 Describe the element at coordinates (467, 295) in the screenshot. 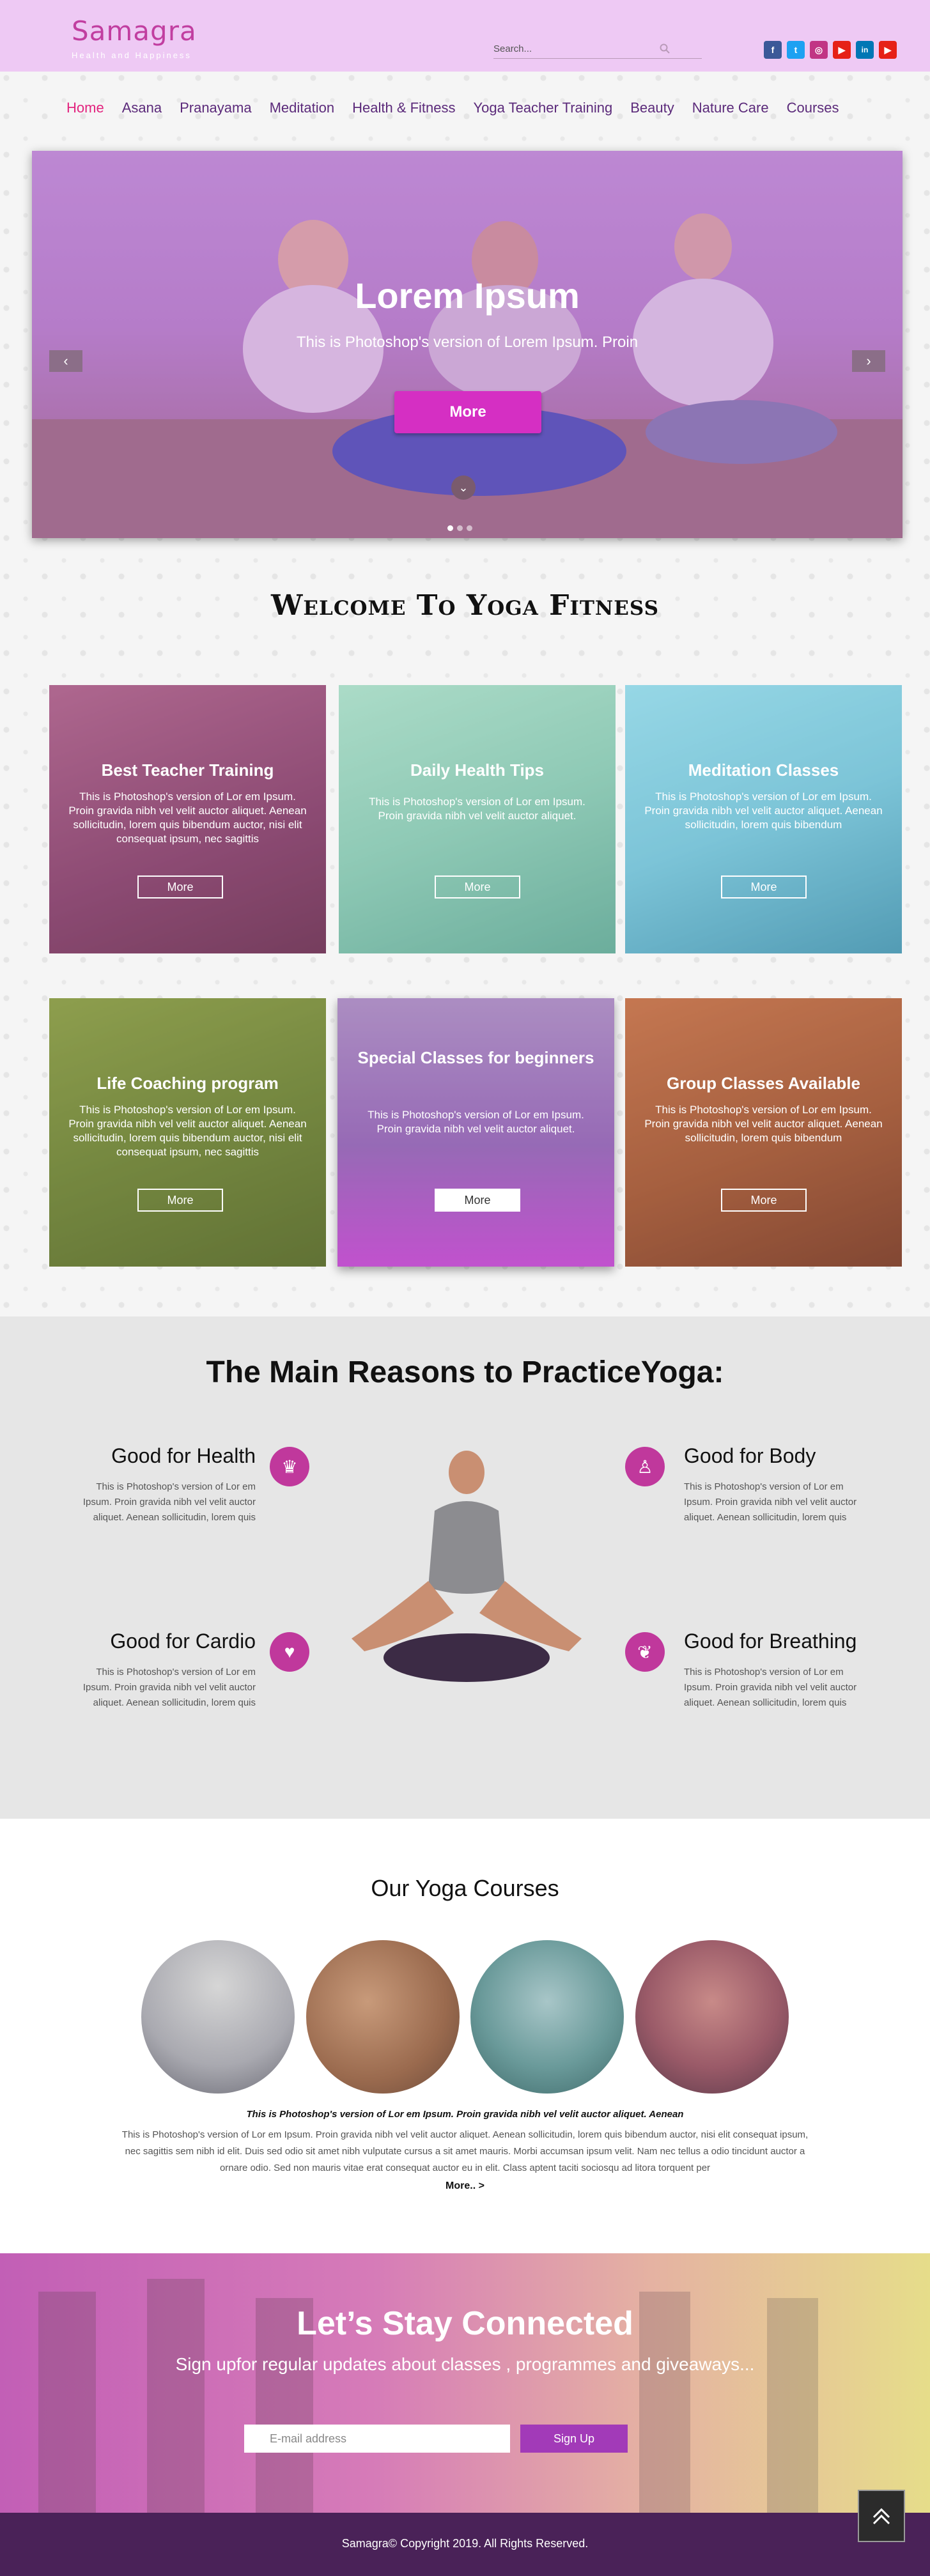

I see `hero-title: Lorem Ipsum` at that location.